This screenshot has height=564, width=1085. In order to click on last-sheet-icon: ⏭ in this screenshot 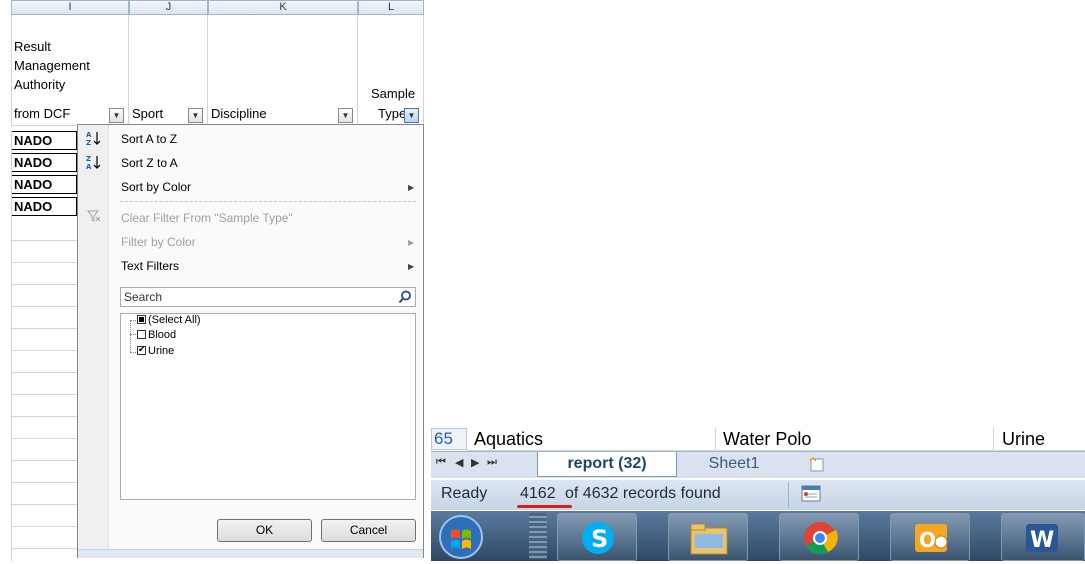, I will do `click(492, 462)`.